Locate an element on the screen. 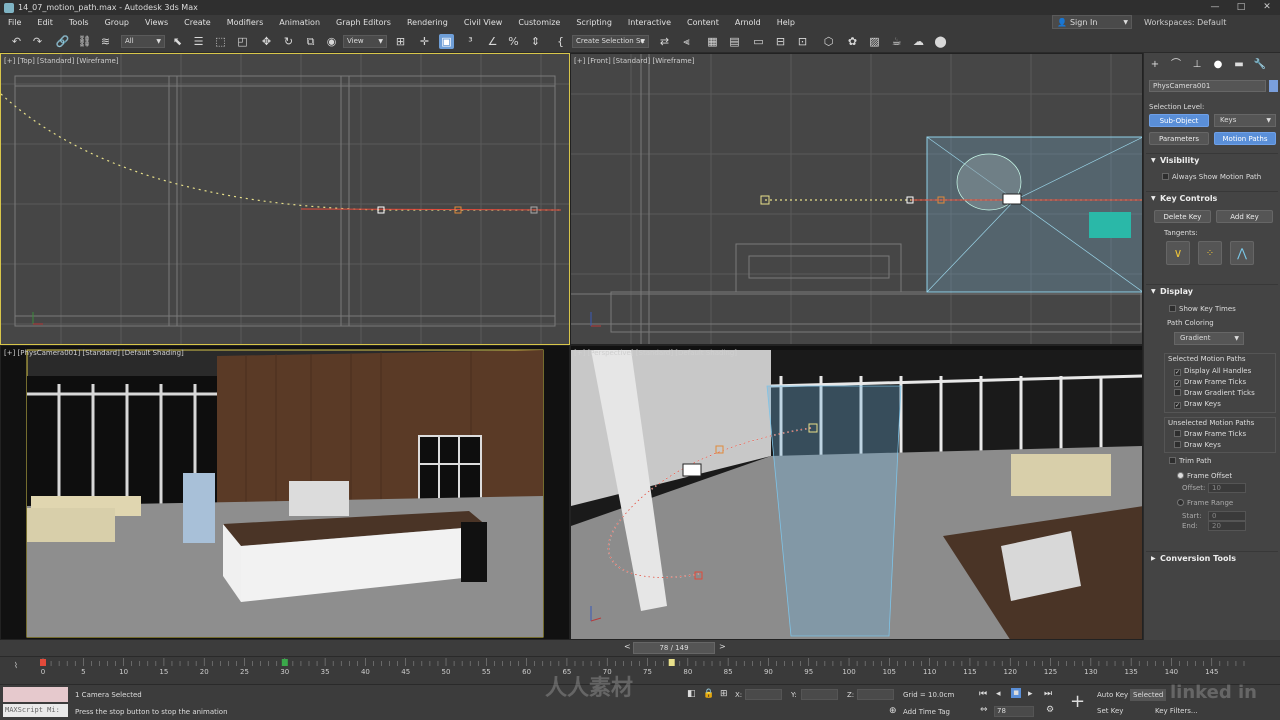  y-coordinate-field is located at coordinates (819, 694).